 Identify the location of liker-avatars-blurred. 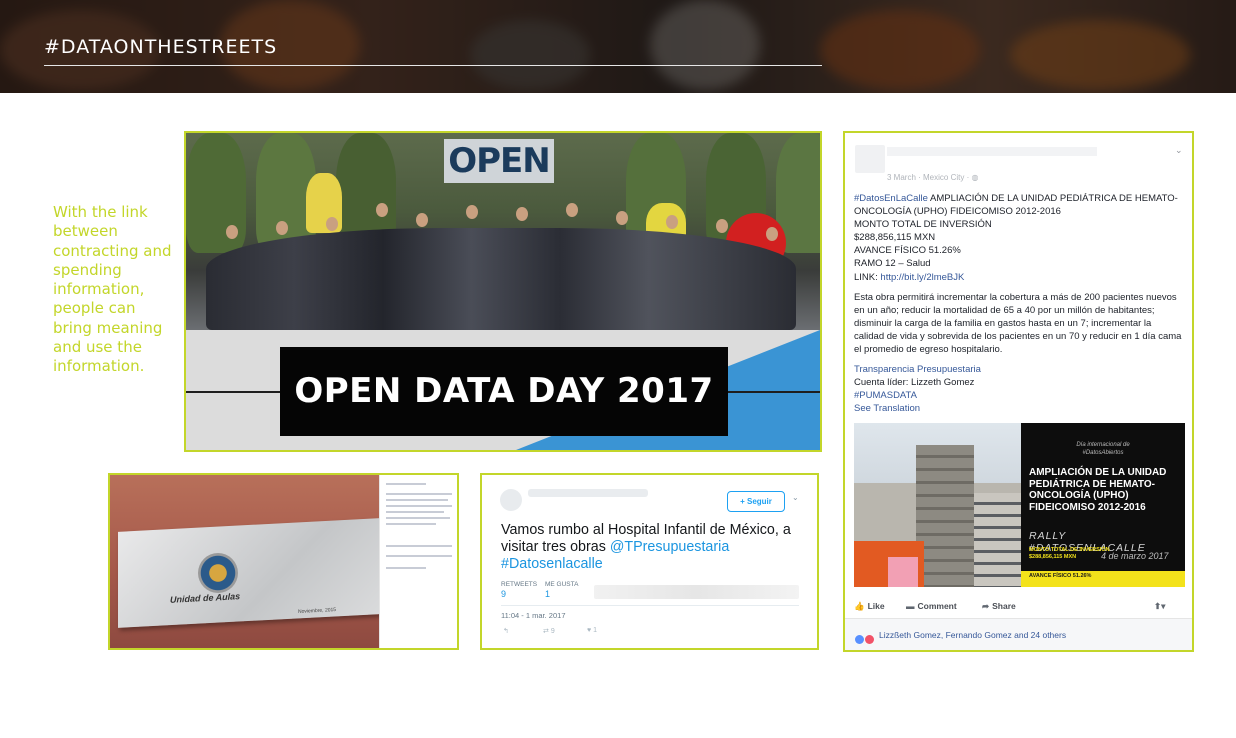
(696, 592).